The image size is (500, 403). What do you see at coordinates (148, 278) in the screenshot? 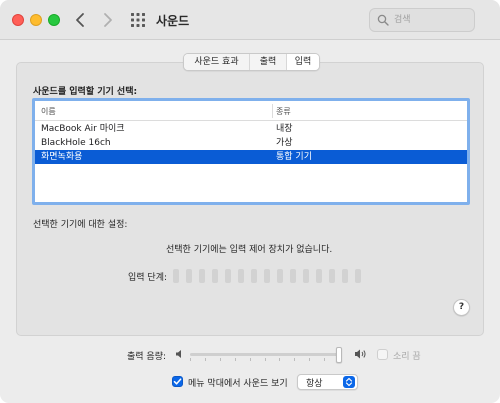
I see `input-level-label: 입력 단계:` at bounding box center [148, 278].